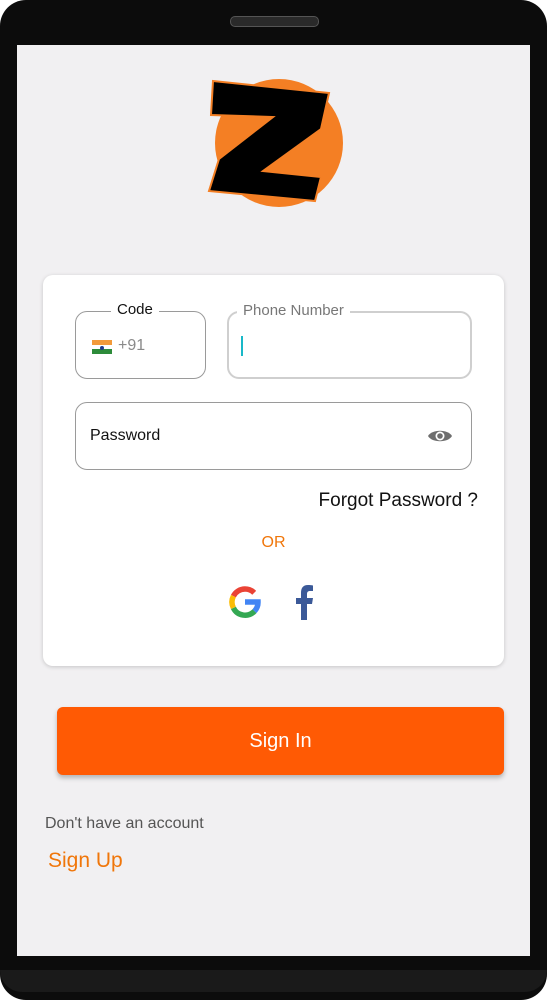  What do you see at coordinates (293, 310) in the screenshot?
I see `phone-number-label: Phone Number` at bounding box center [293, 310].